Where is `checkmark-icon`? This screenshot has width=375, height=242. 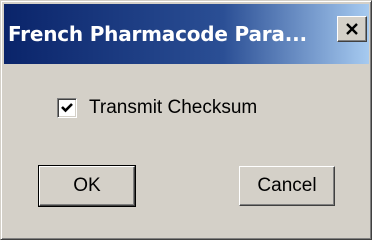
checkmark-icon is located at coordinates (67, 108).